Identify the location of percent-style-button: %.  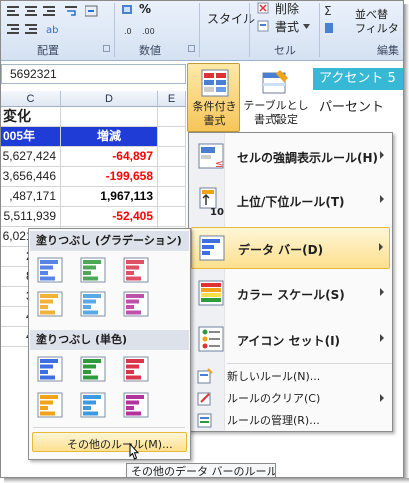
(145, 9).